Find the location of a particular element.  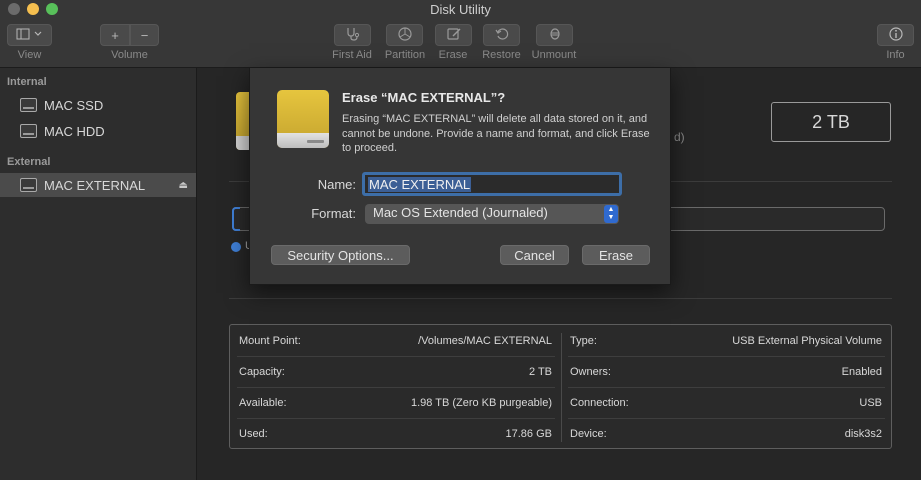

info-value: Enabled is located at coordinates (861, 372).